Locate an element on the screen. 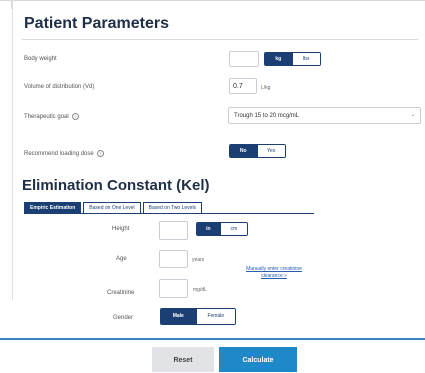 Image resolution: width=425 pixels, height=373 pixels. gender-female-option: Female is located at coordinates (215, 316).